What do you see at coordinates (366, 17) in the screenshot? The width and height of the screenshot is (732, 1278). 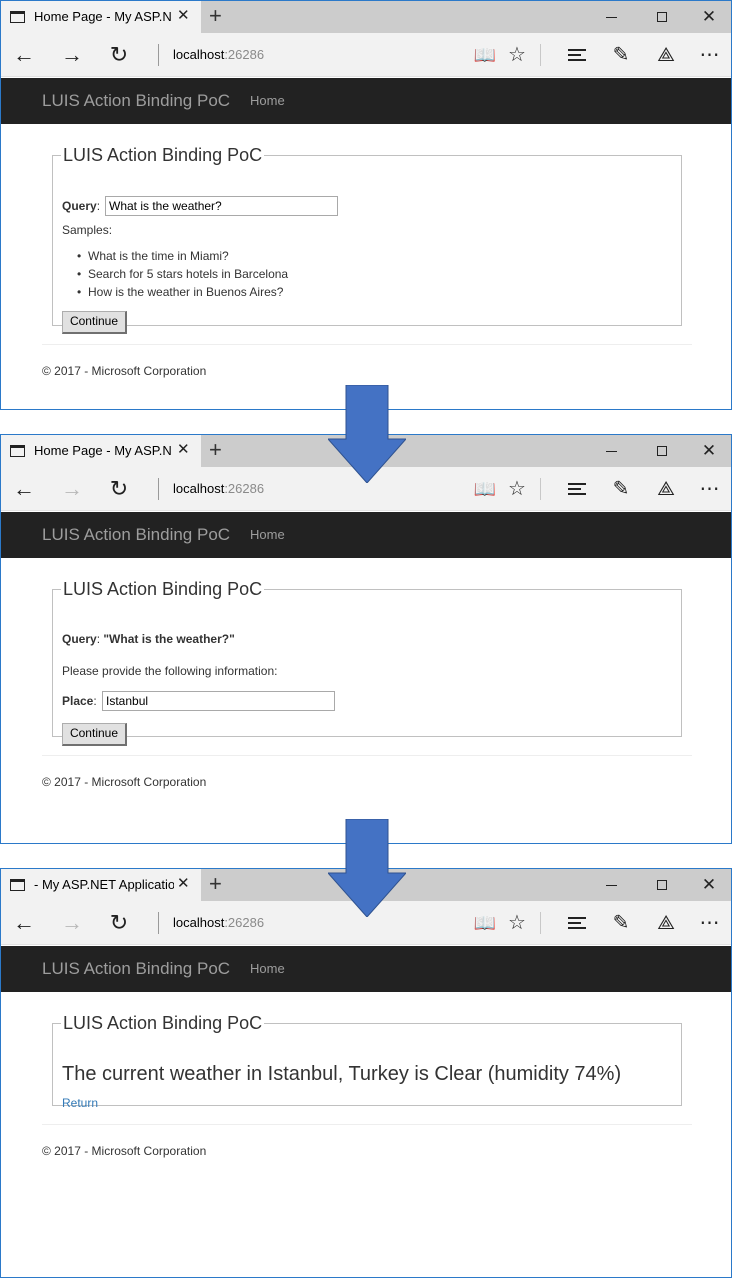 I see `title-bar: Home Page - My ASP.N ✕ + ✕` at bounding box center [366, 17].